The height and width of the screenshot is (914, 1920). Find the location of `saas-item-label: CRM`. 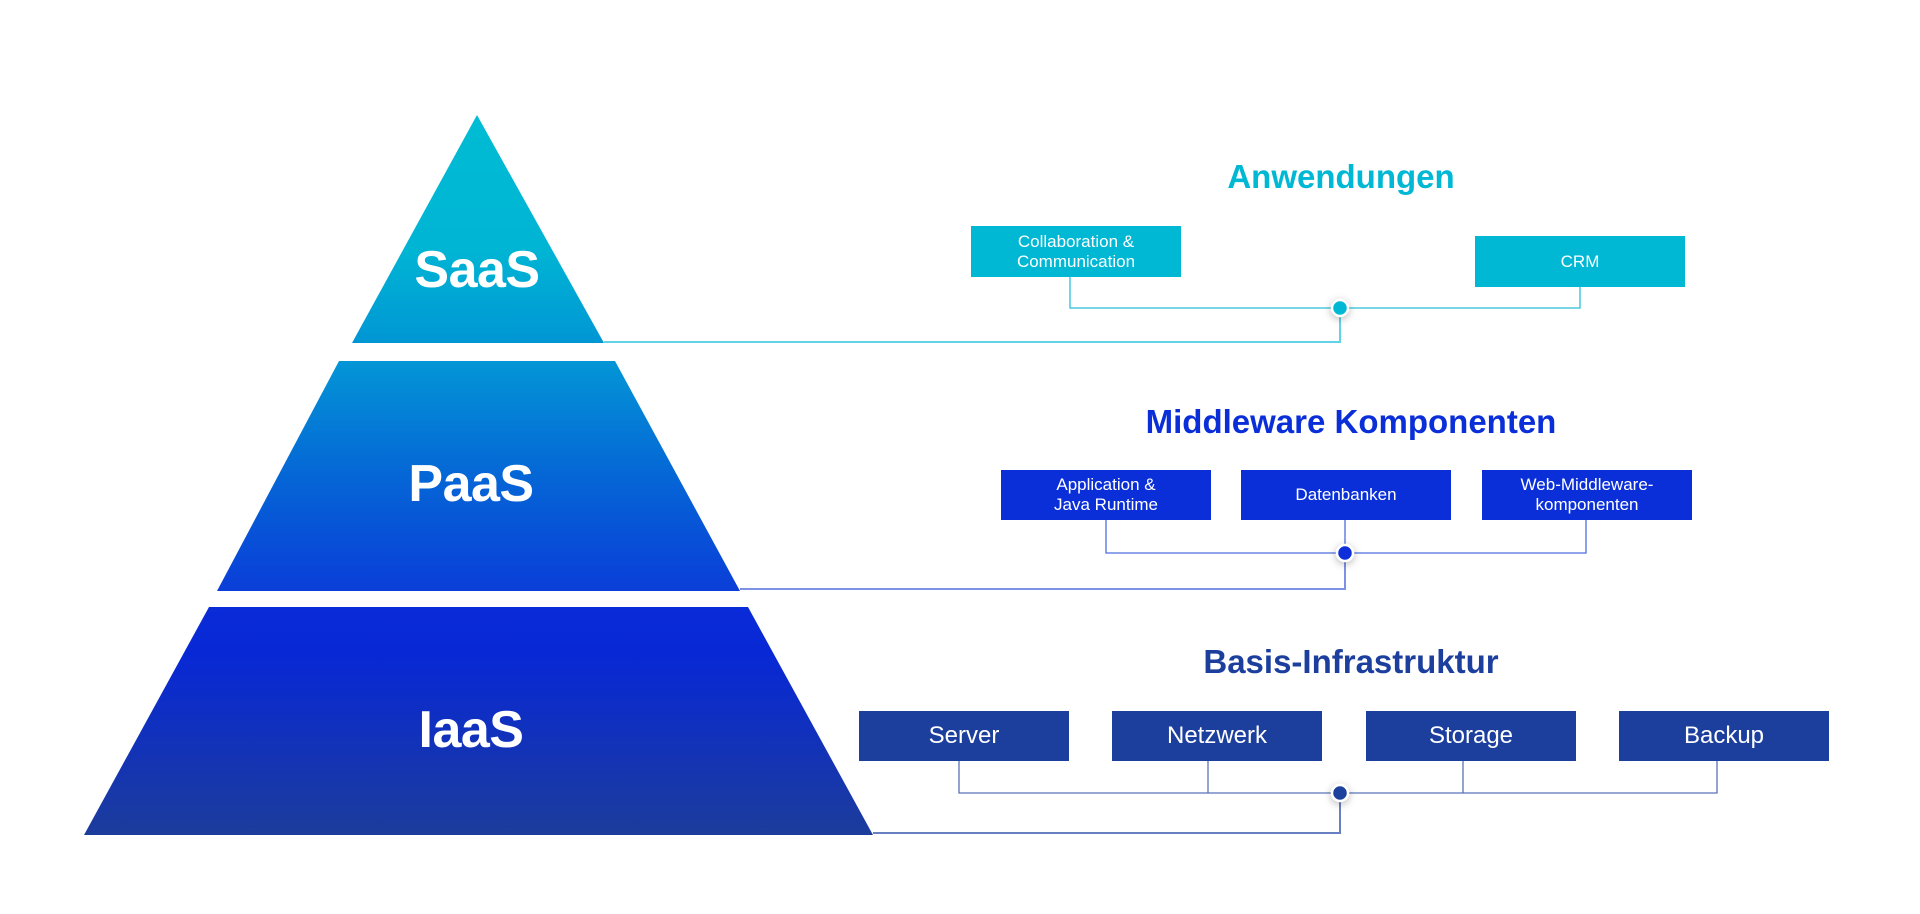

saas-item-label: CRM is located at coordinates (1580, 261).